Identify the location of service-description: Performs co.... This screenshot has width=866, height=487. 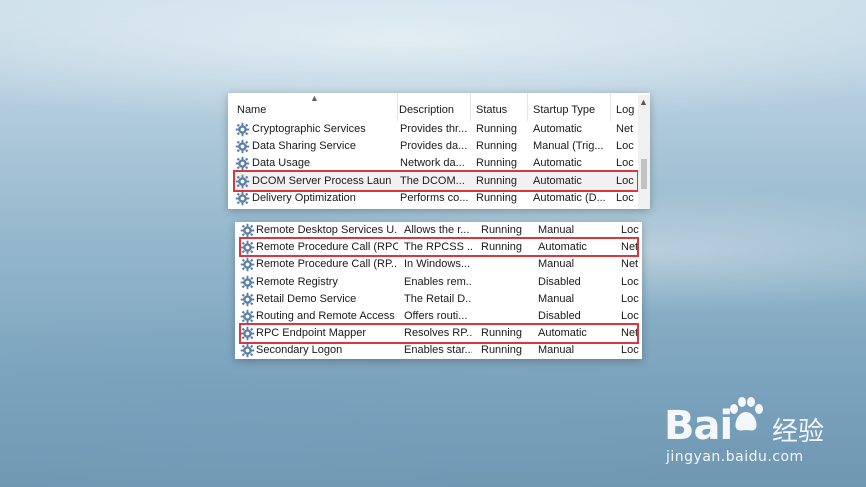
(434, 197).